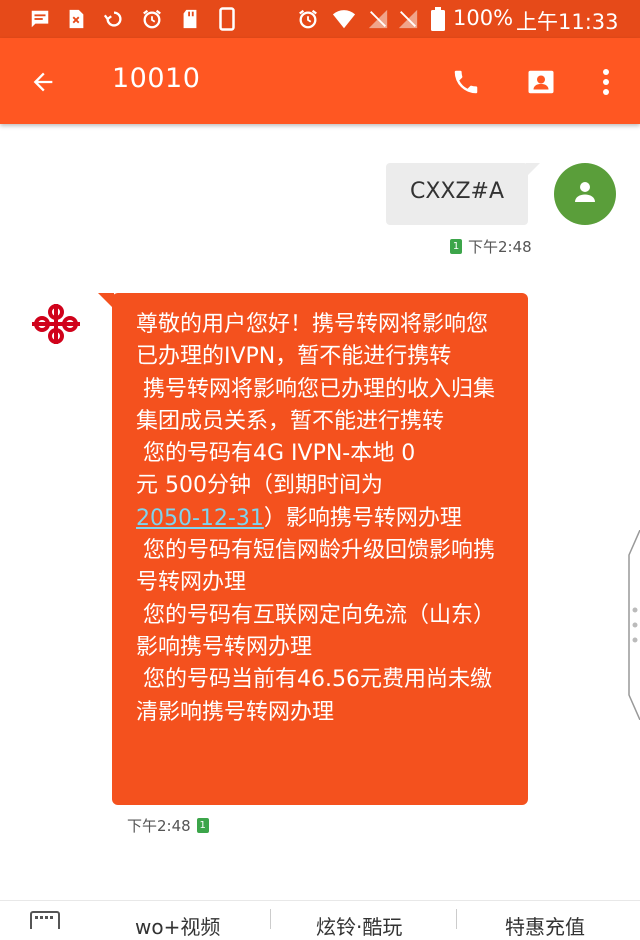  What do you see at coordinates (227, 19) in the screenshot?
I see `phone-icon` at bounding box center [227, 19].